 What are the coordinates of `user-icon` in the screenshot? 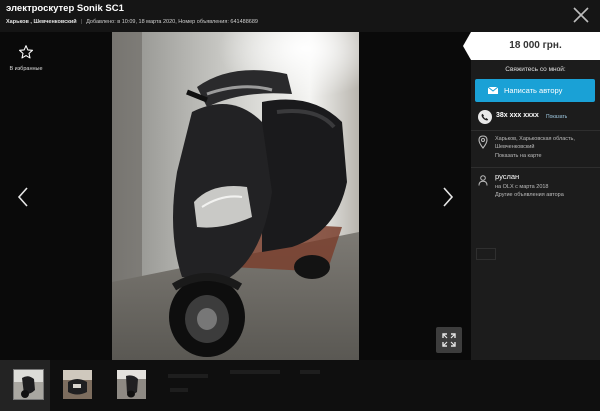 It's located at (483, 180).